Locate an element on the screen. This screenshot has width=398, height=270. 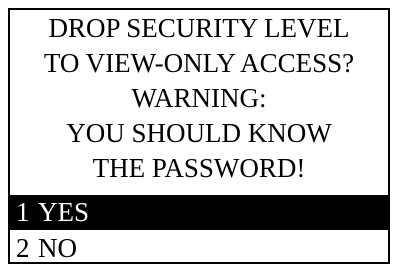
message-line-5: THE PASSWORD! is located at coordinates (199, 168).